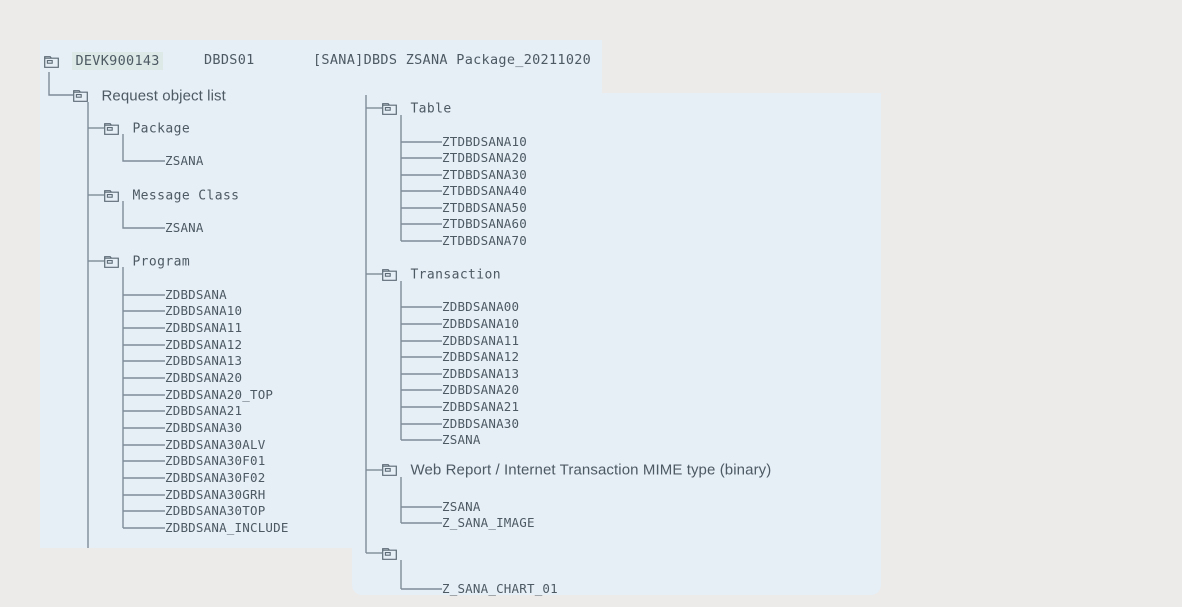 This screenshot has height=607, width=1182. Describe the element at coordinates (500, 589) in the screenshot. I see `tree-leaf-item: Z_SANA_CHART_01` at that location.